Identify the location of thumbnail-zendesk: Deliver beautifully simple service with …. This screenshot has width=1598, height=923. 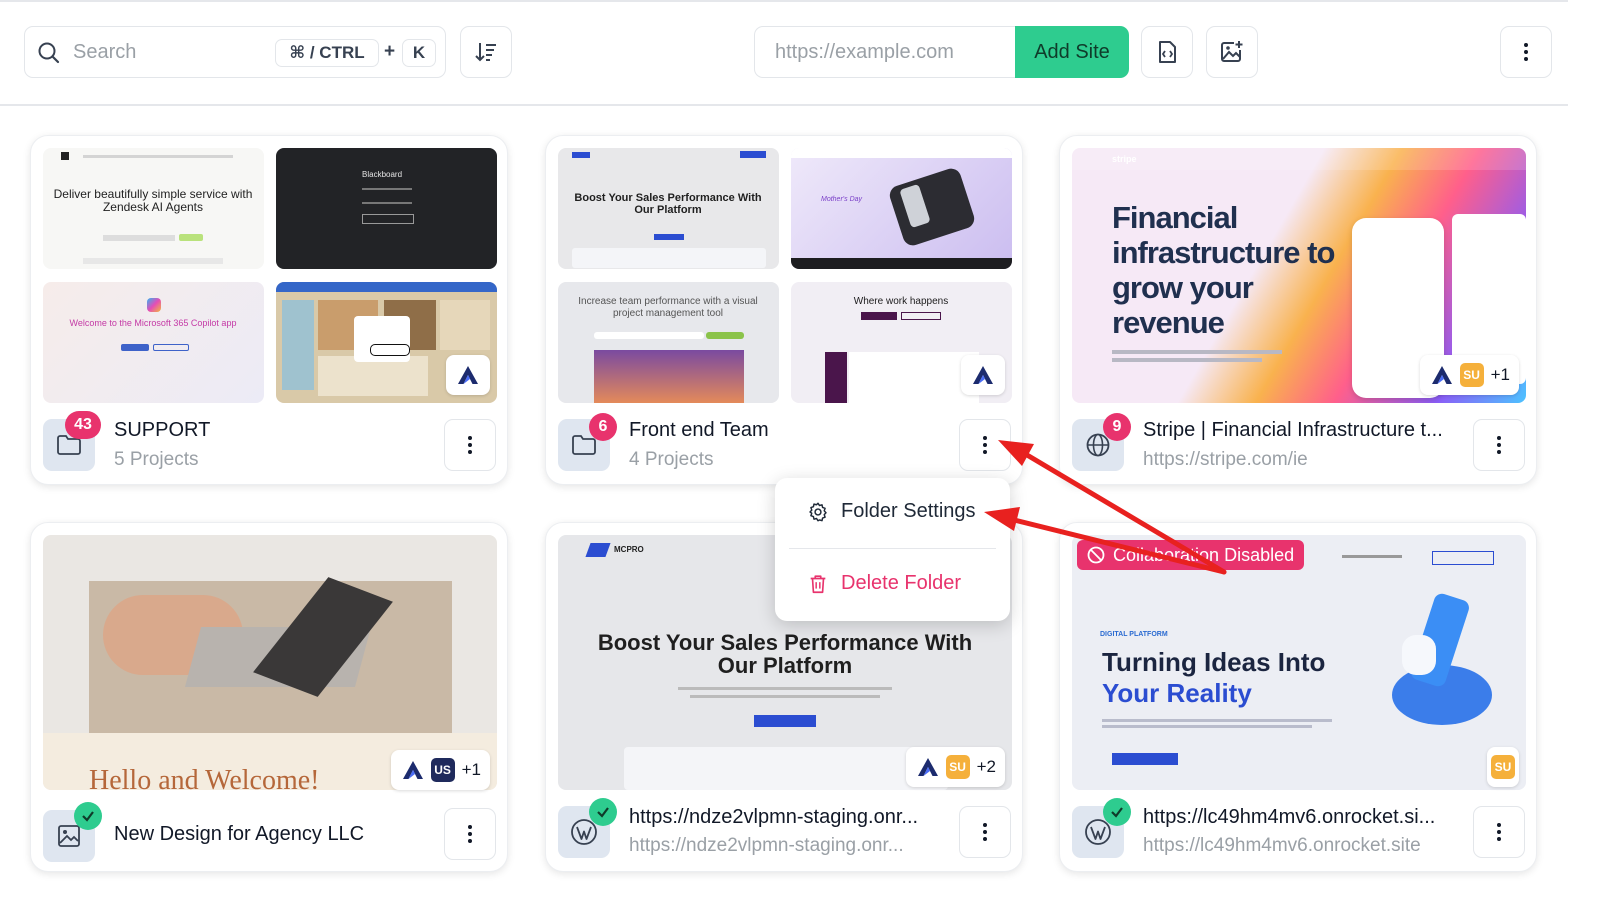
(153, 208).